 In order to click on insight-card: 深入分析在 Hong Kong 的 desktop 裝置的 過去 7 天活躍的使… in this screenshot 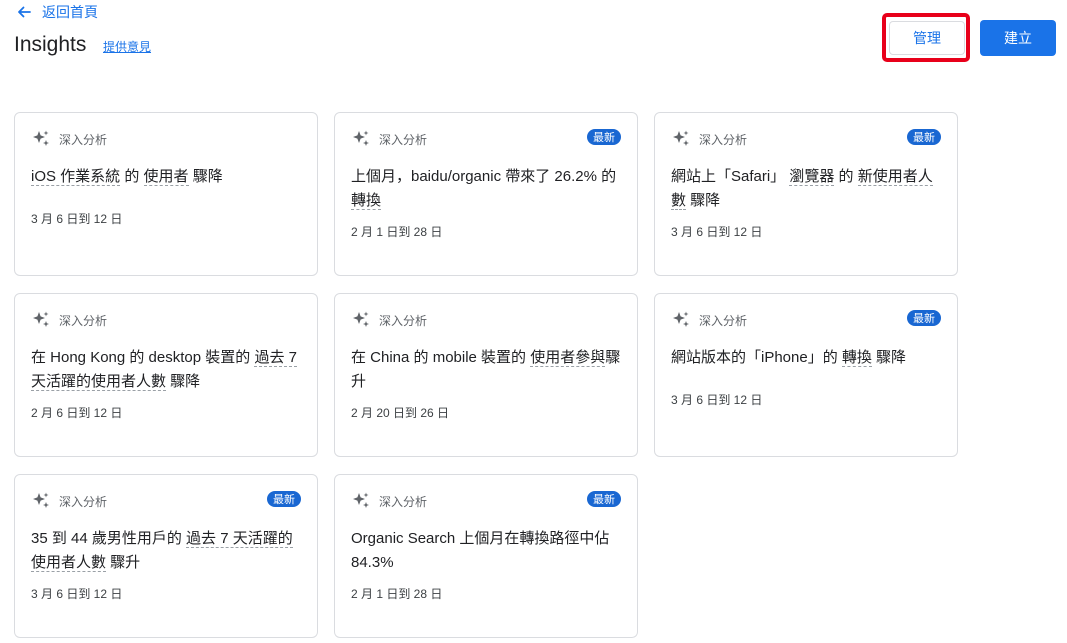, I will do `click(166, 375)`.